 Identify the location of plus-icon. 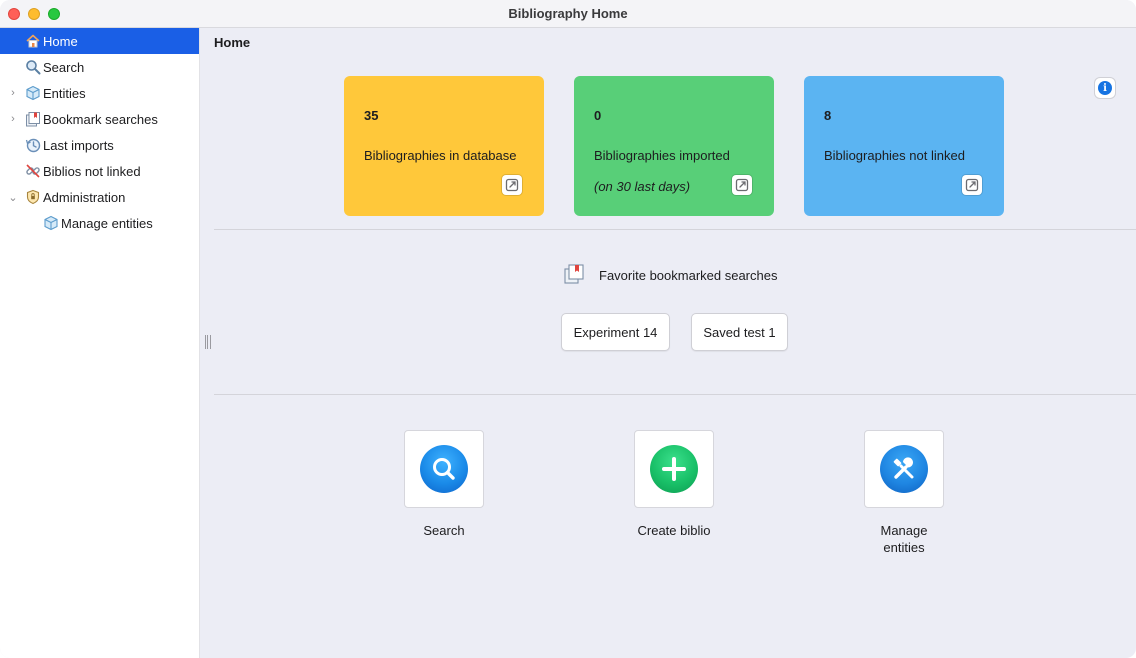
(674, 469).